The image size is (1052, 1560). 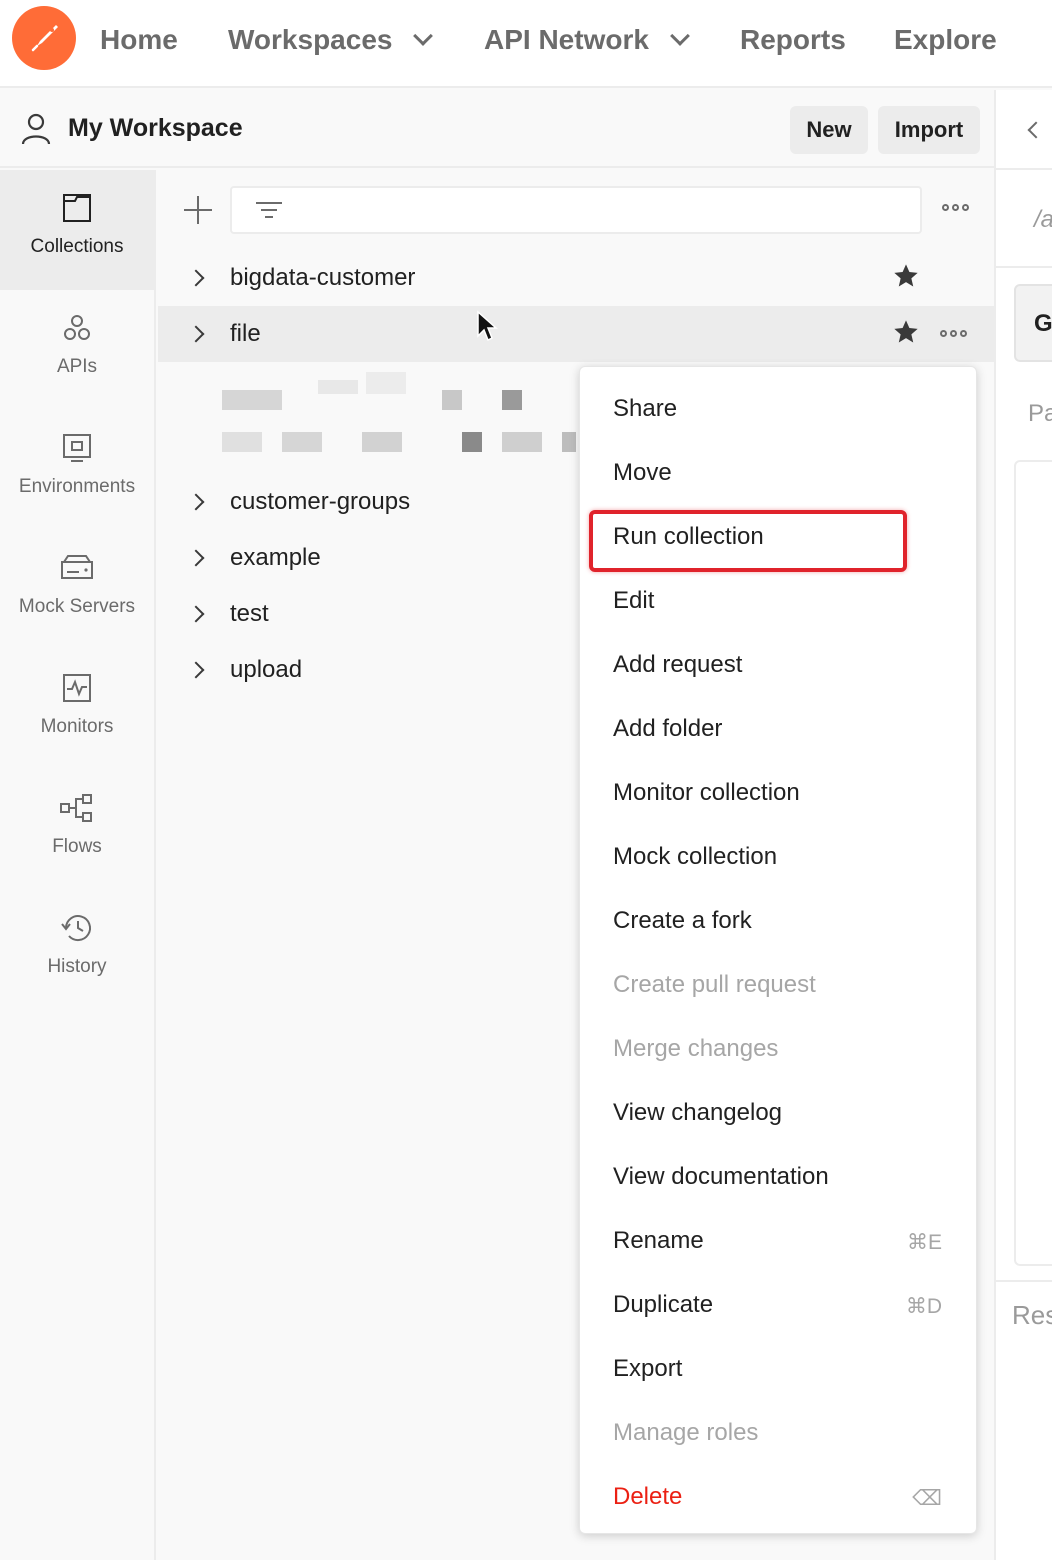 I want to click on menu-item-create-fork: Create a fork, so click(x=778, y=921).